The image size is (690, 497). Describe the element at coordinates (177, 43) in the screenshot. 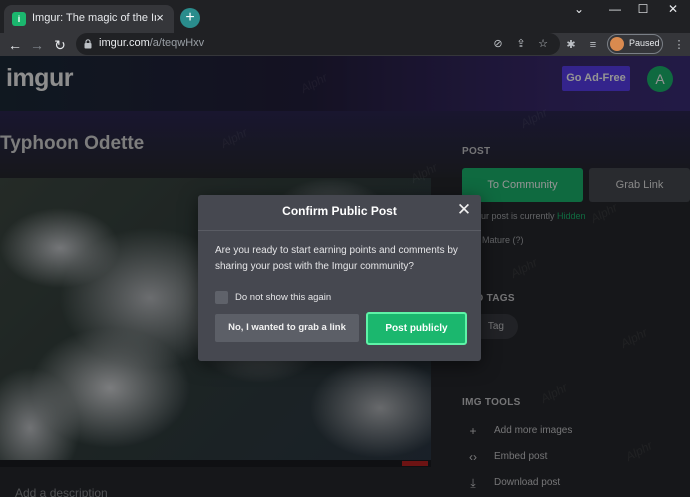

I see `url-path: /a/teqwHxv` at that location.